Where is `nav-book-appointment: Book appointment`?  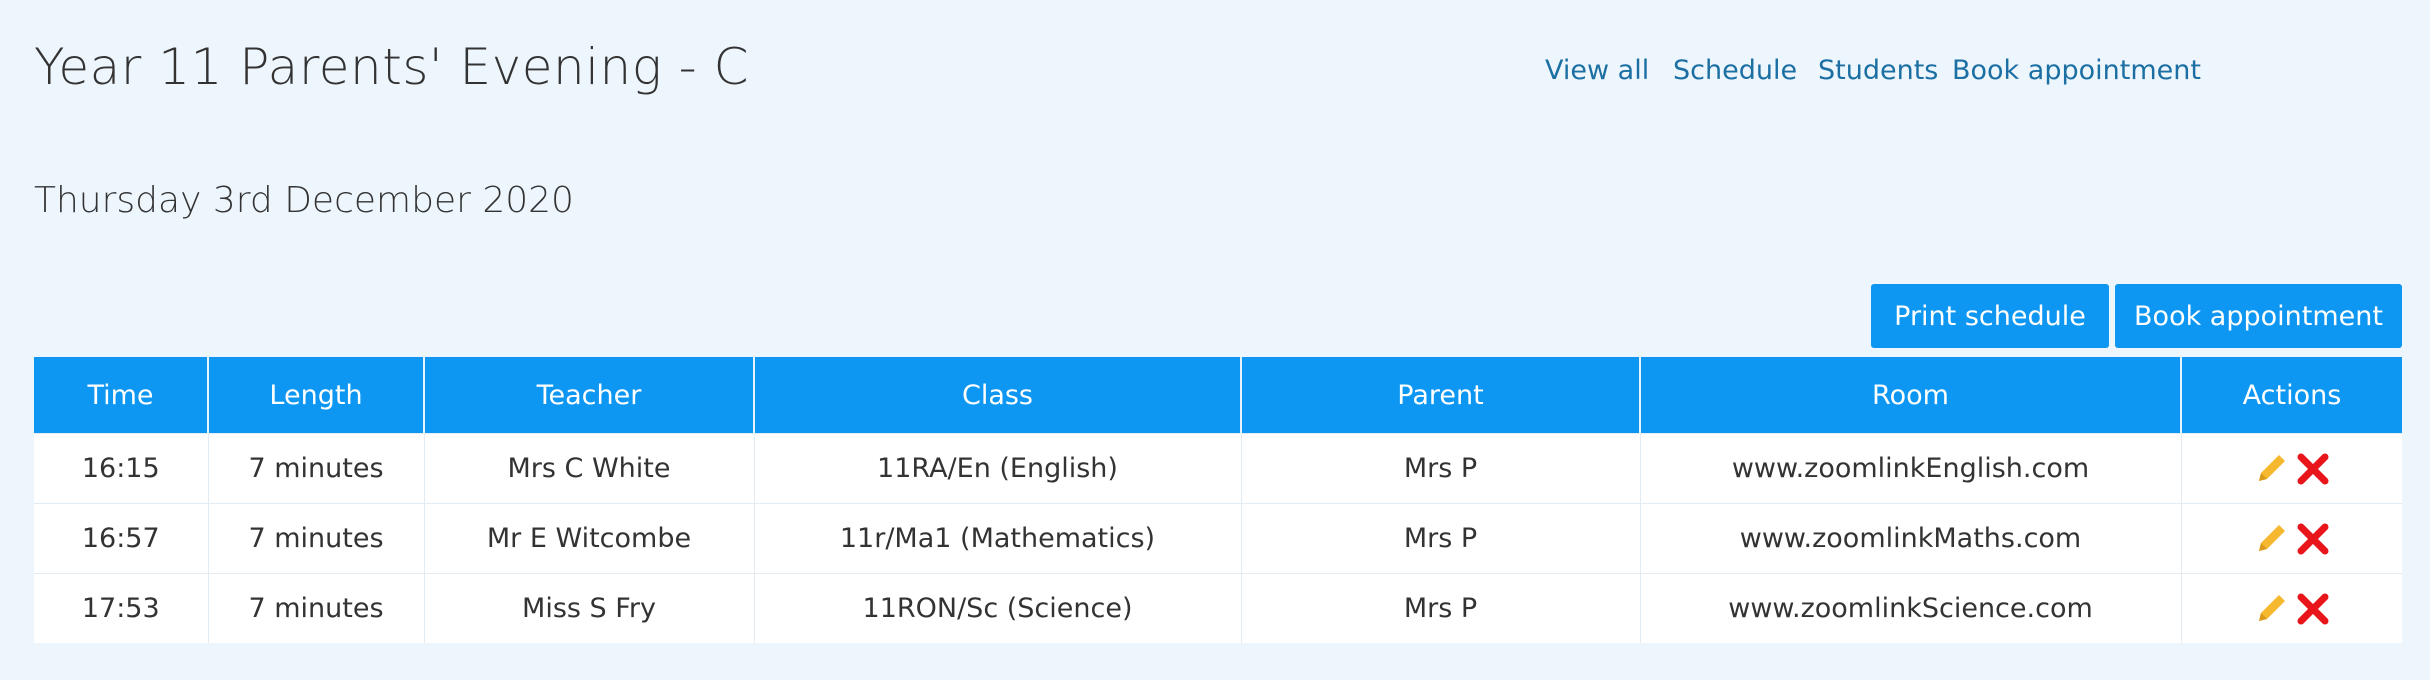
nav-book-appointment: Book appointment is located at coordinates (2076, 70).